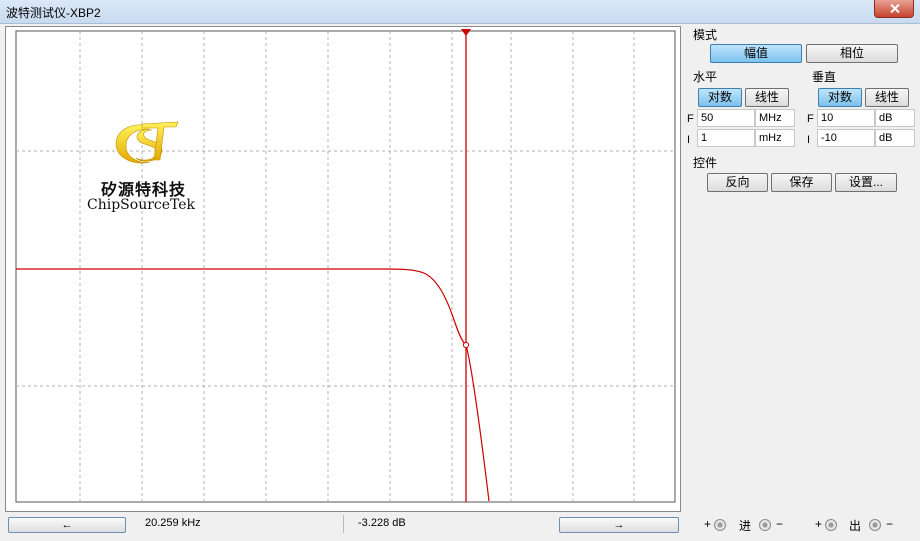  Describe the element at coordinates (810, 119) in the screenshot. I see `vertical-final-label: F` at that location.